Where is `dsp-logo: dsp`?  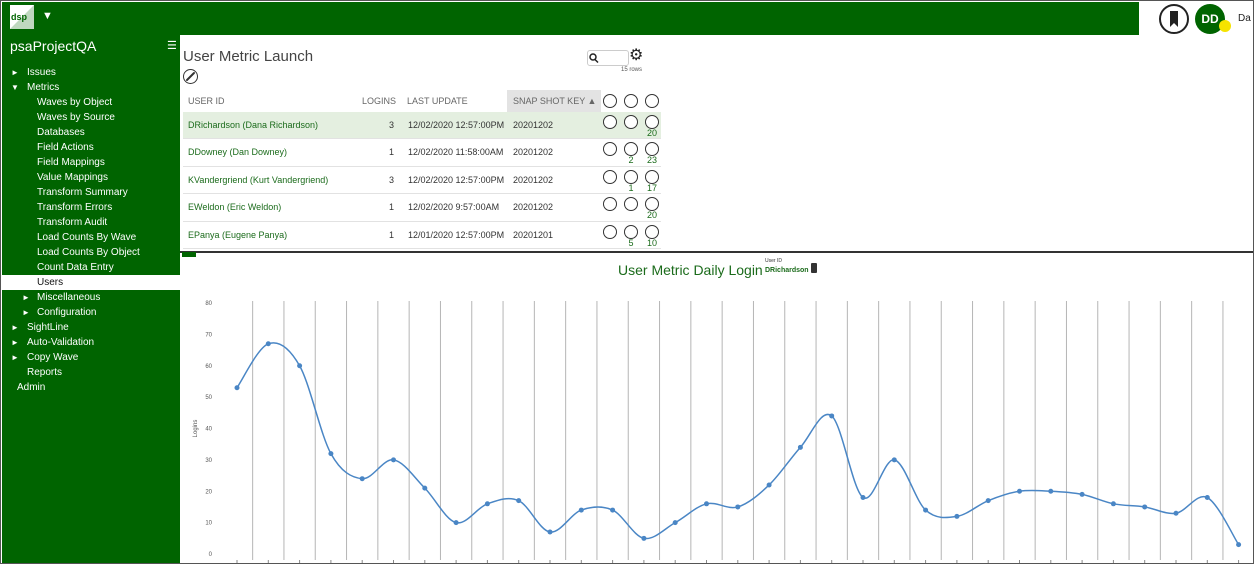 dsp-logo: dsp is located at coordinates (22, 17).